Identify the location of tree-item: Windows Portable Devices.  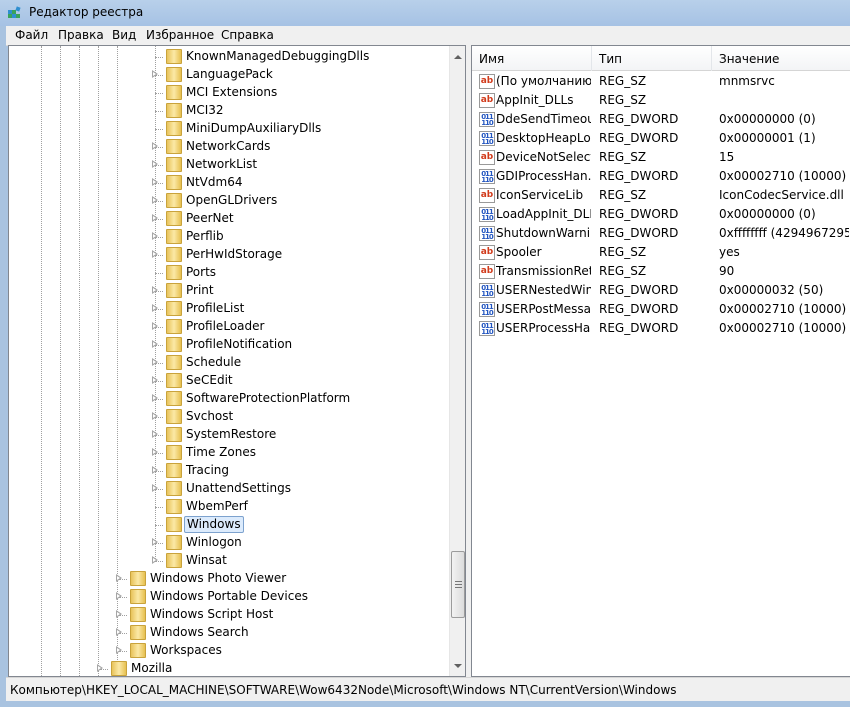
(229, 597).